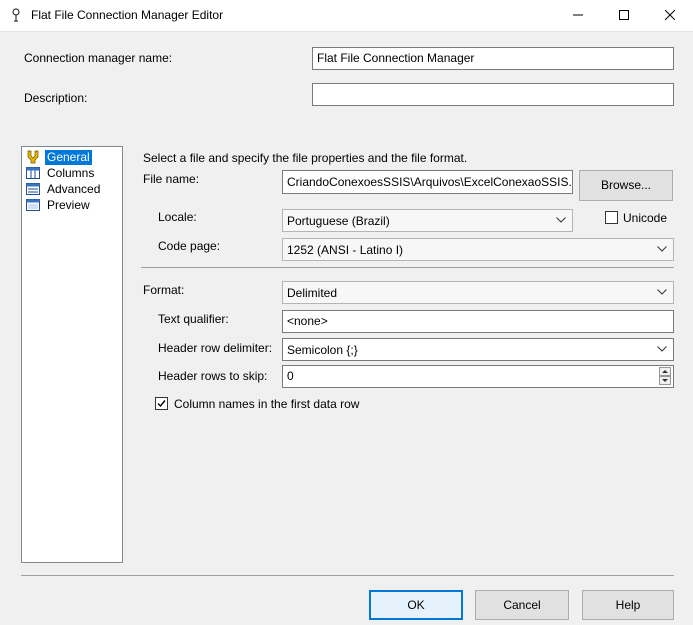 The image size is (693, 625). Describe the element at coordinates (345, 250) in the screenshot. I see `code-page-value: 1252 (ANSI - Latino I)` at that location.